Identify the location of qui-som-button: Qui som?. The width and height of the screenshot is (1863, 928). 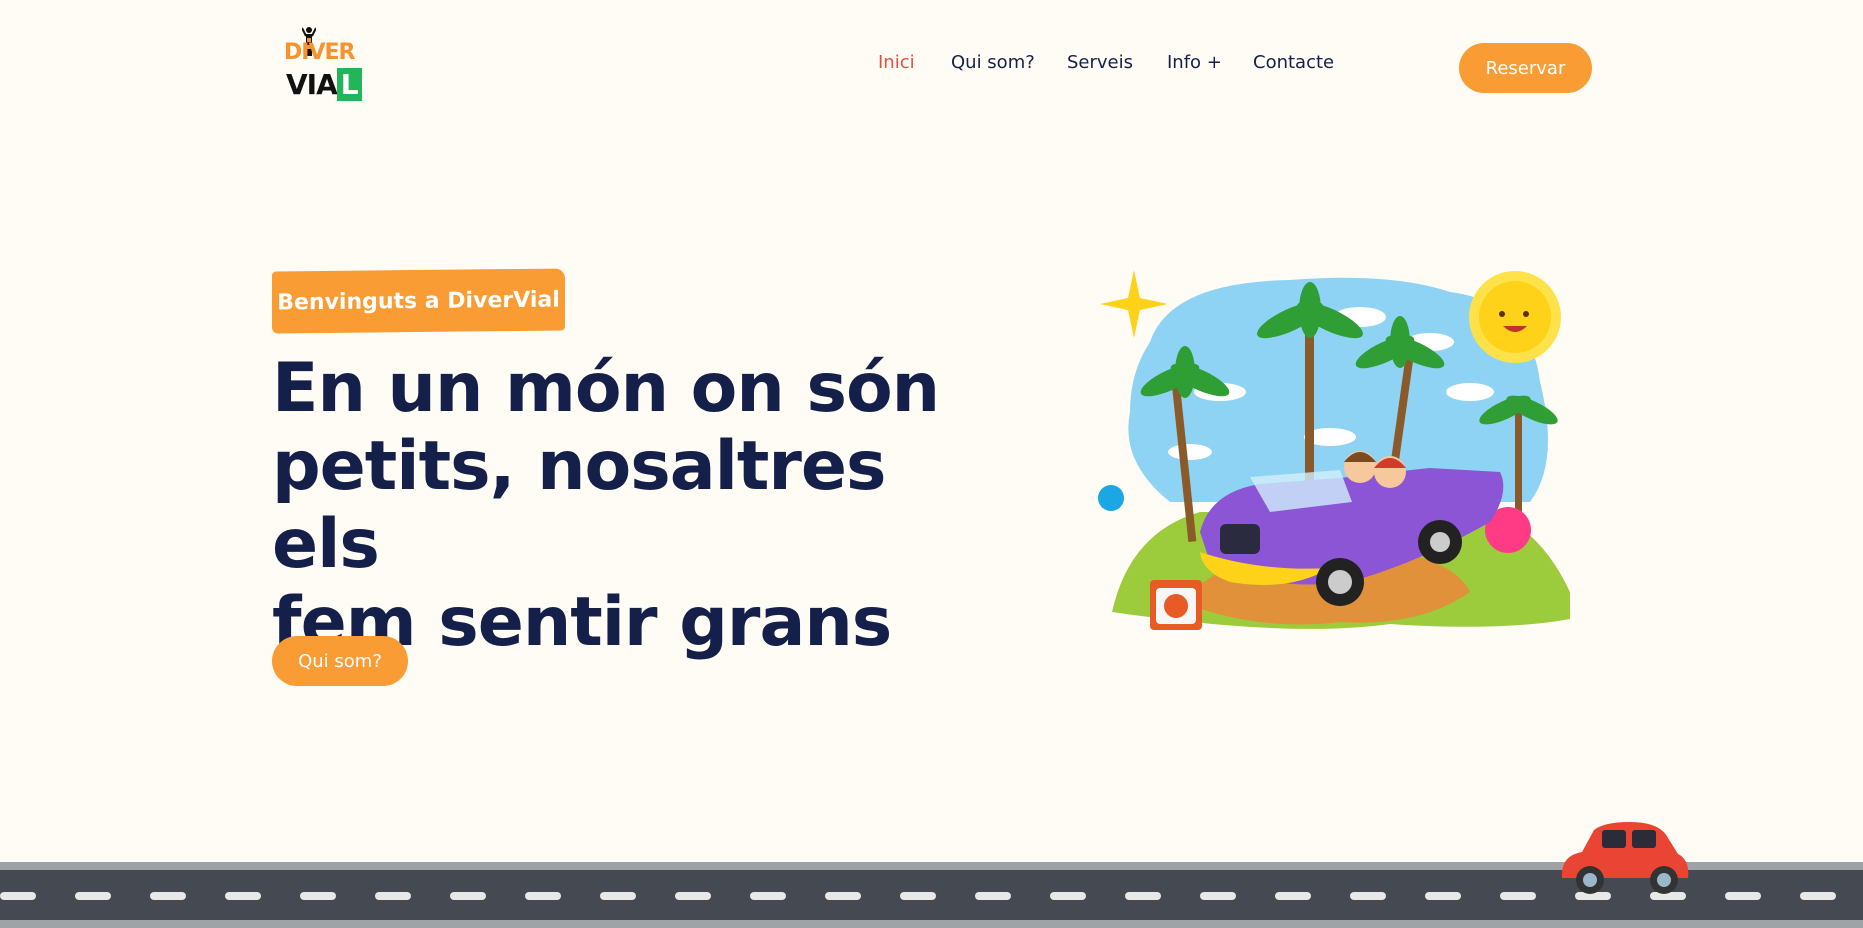
(340, 661).